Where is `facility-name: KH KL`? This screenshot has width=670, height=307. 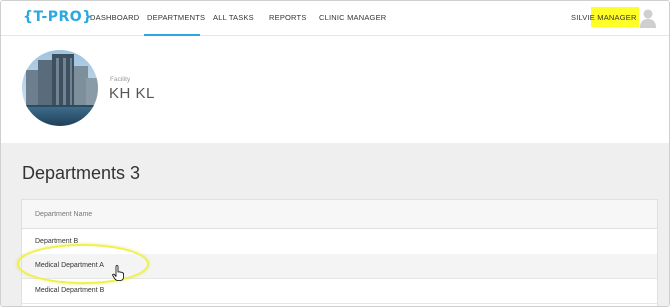
facility-name: KH KL is located at coordinates (132, 93).